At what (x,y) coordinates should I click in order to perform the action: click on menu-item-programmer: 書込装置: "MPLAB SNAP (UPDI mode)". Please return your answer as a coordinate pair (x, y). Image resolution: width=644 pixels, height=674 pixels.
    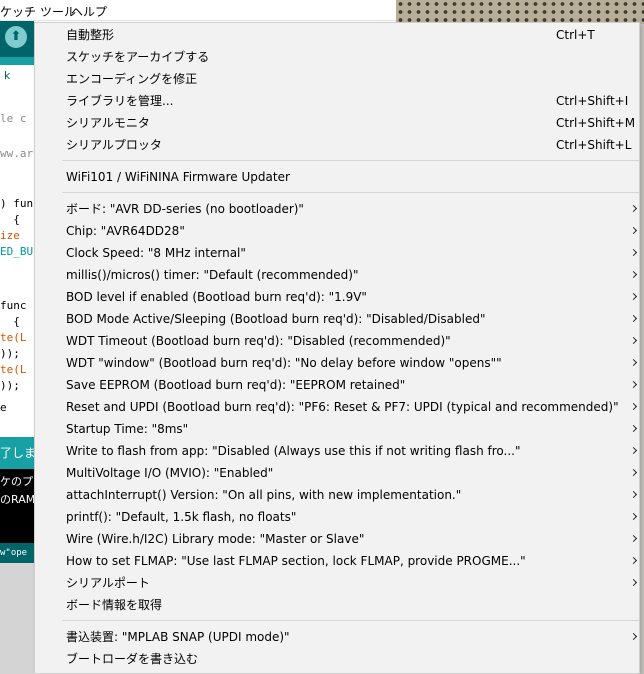
    Looking at the image, I should click on (337, 637).